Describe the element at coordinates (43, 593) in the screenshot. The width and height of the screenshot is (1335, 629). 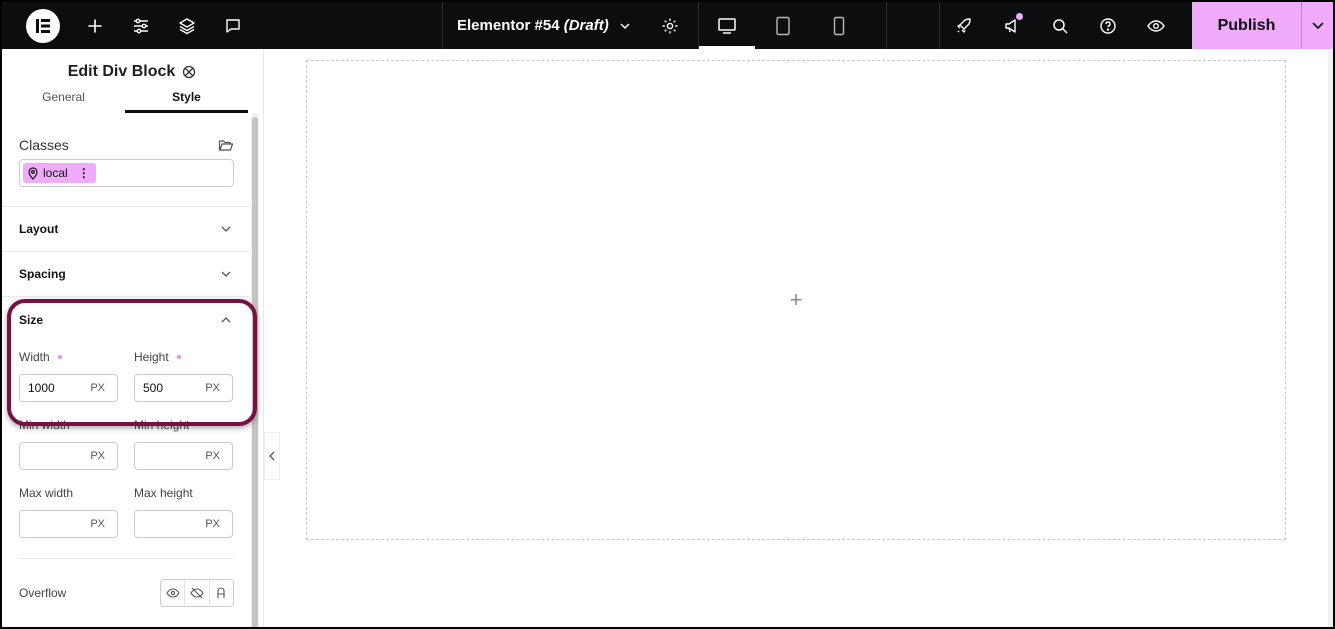
I see `overflow-label: Overflow` at that location.